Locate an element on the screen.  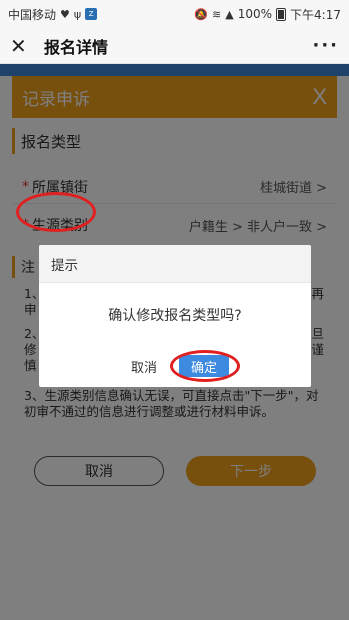
status-left: 中国移动 ♥ ψ Z is located at coordinates (53, 14).